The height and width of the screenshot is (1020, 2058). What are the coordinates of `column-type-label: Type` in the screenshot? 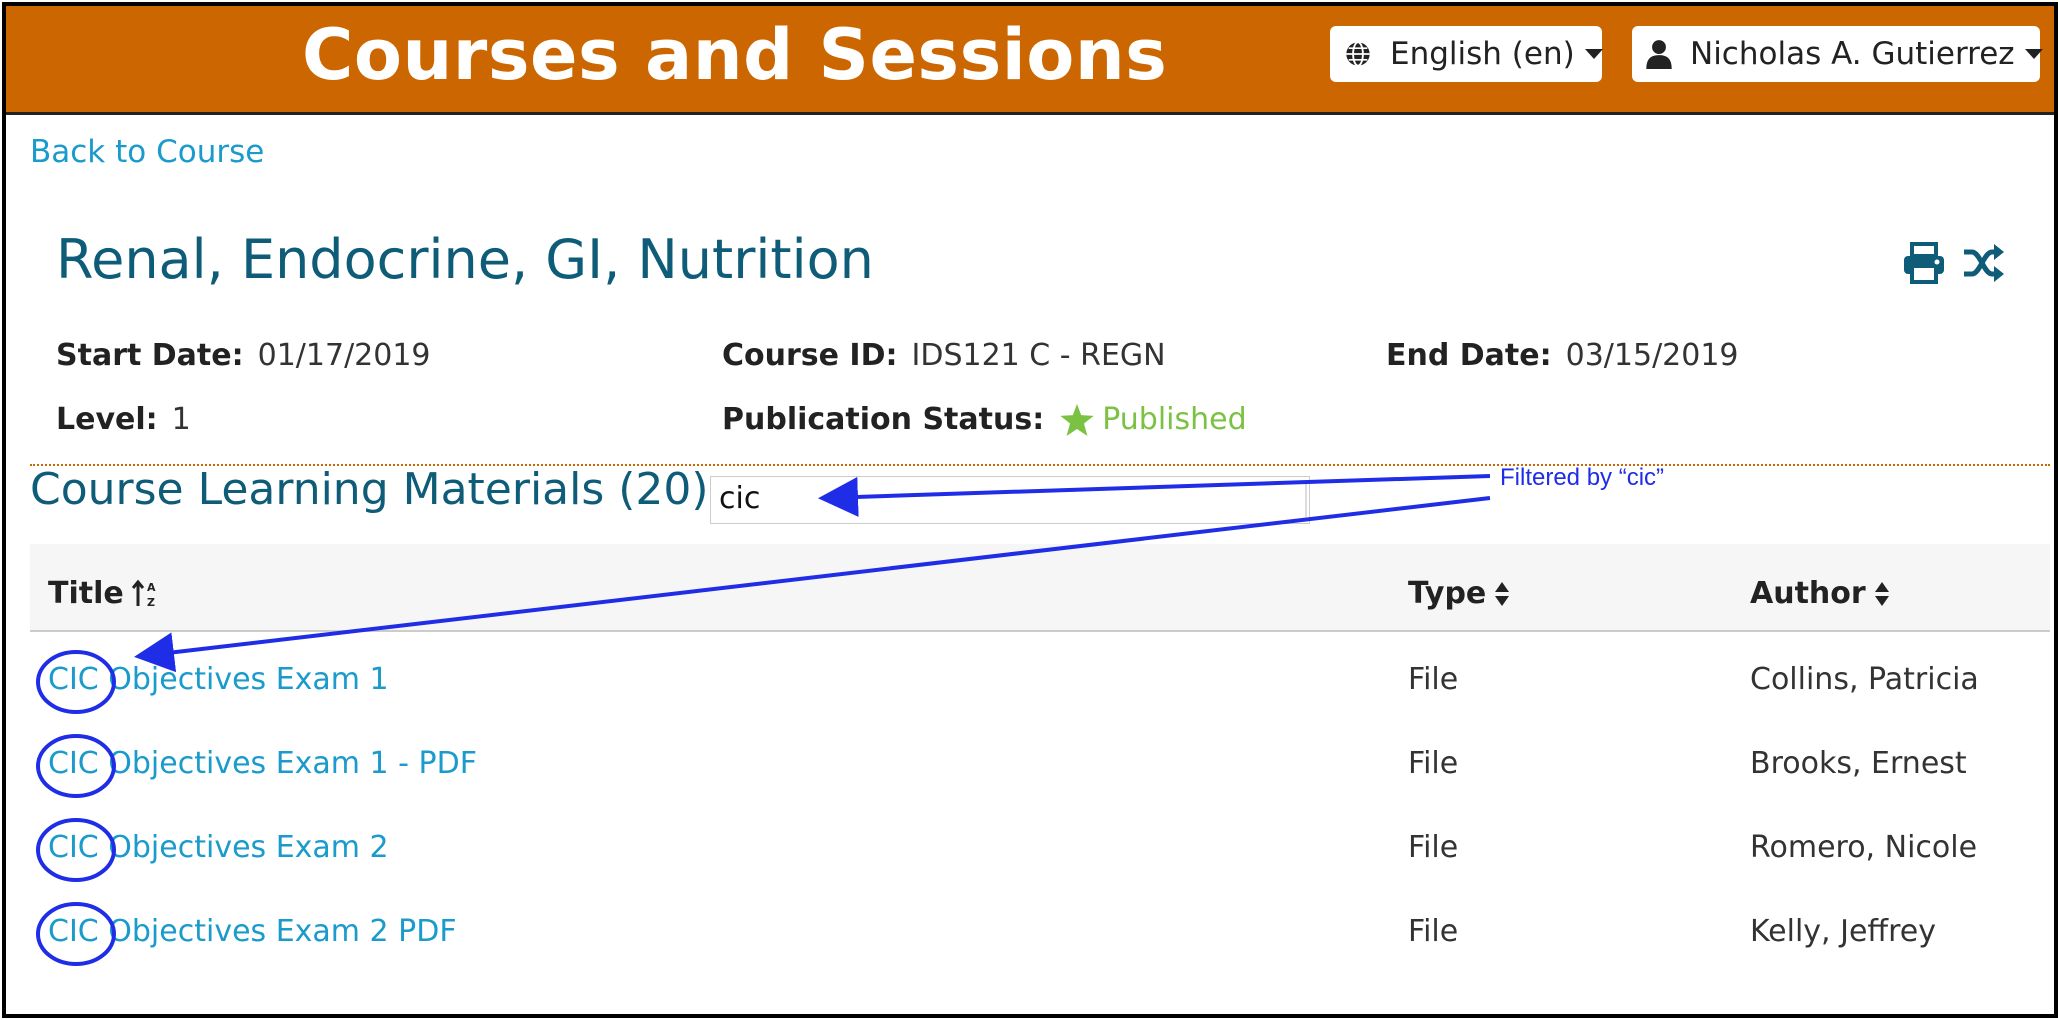 It's located at (1447, 593).